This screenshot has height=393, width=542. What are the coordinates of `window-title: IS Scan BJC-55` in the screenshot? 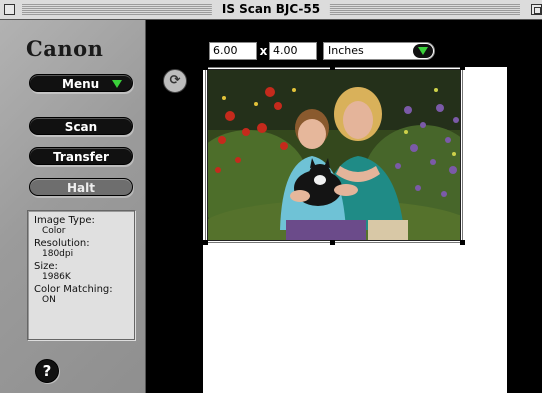 It's located at (271, 9).